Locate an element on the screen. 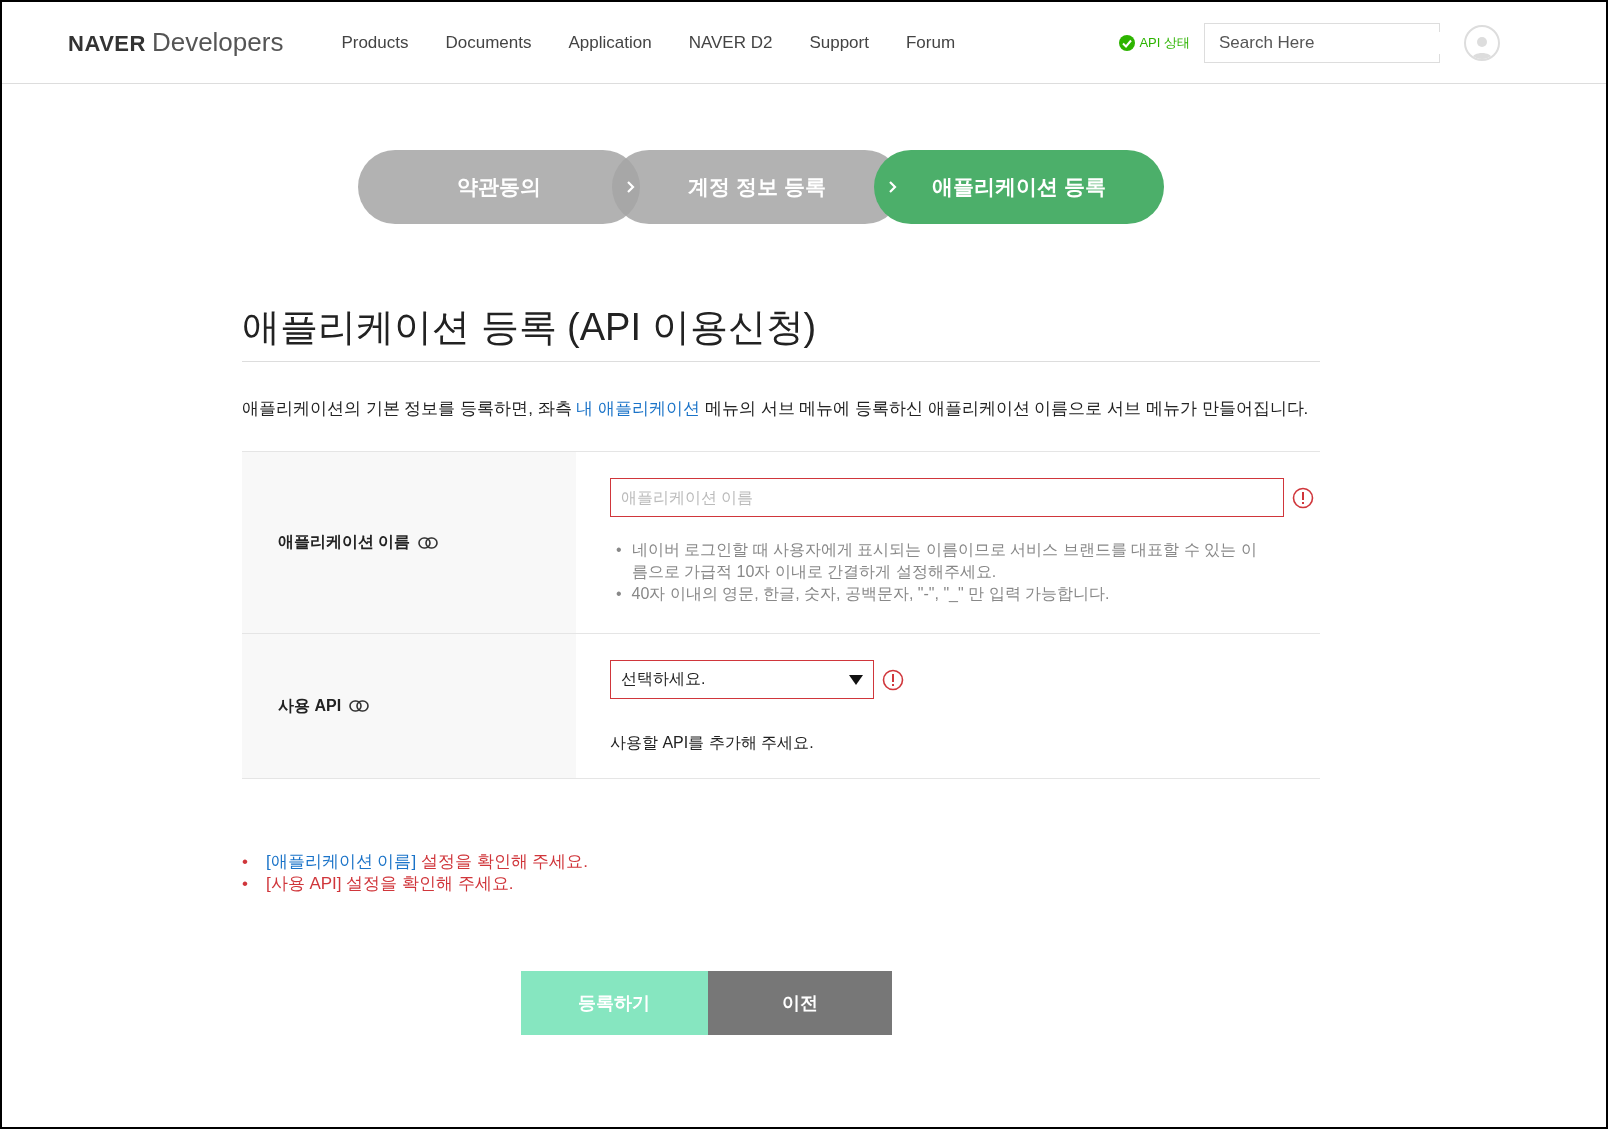  nav-link: Products is located at coordinates (375, 42).